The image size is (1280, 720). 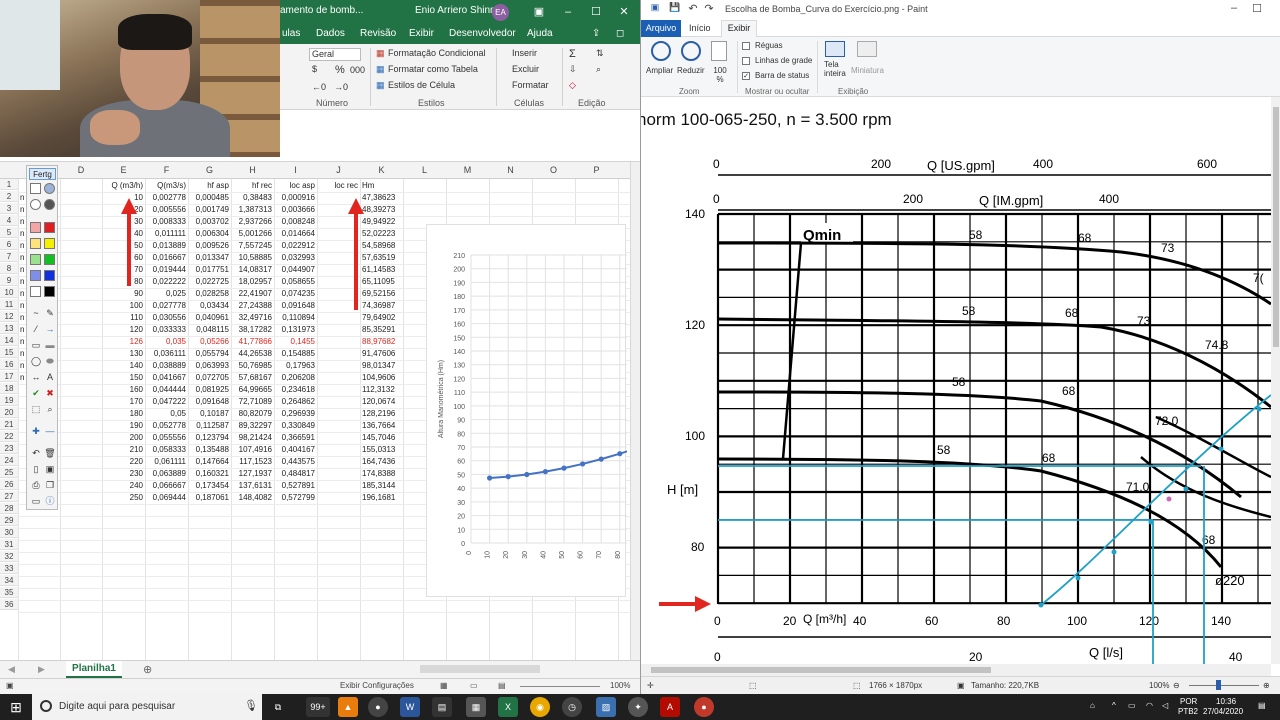 What do you see at coordinates (50, 431) in the screenshot?
I see `minus-icon: —` at bounding box center [50, 431].